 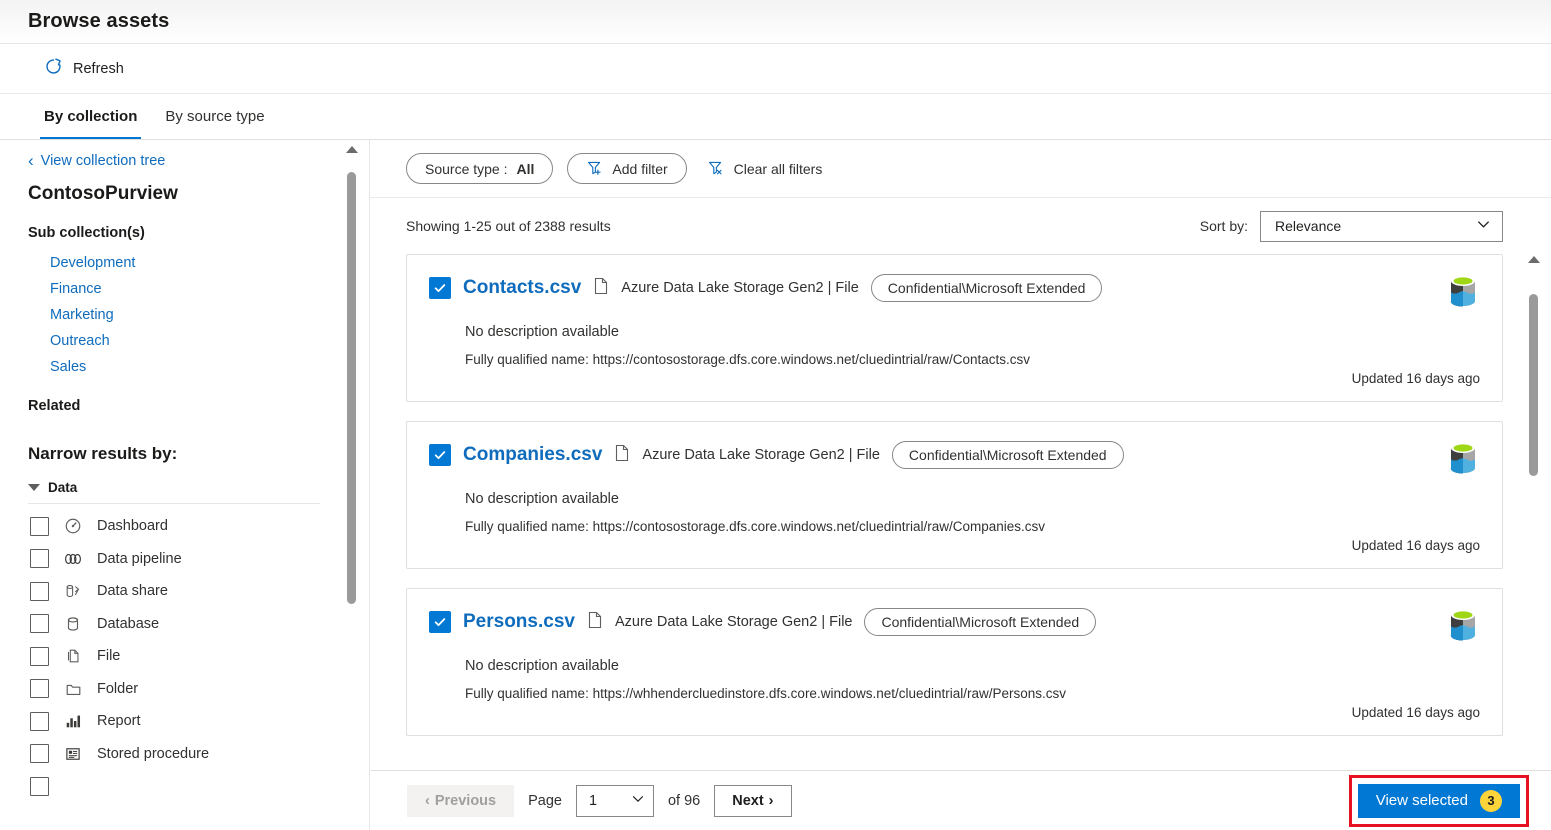 What do you see at coordinates (480, 168) in the screenshot?
I see `source-type-filter-pill: Source type : All` at bounding box center [480, 168].